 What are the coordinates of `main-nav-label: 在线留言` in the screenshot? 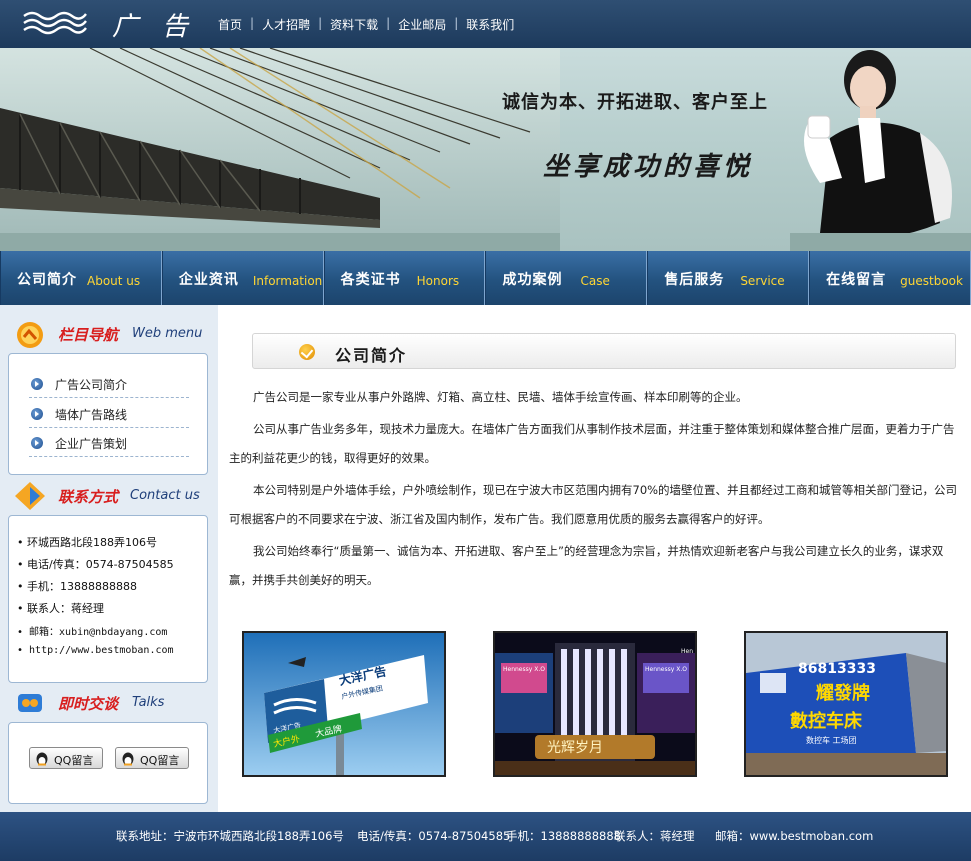 It's located at (856, 280).